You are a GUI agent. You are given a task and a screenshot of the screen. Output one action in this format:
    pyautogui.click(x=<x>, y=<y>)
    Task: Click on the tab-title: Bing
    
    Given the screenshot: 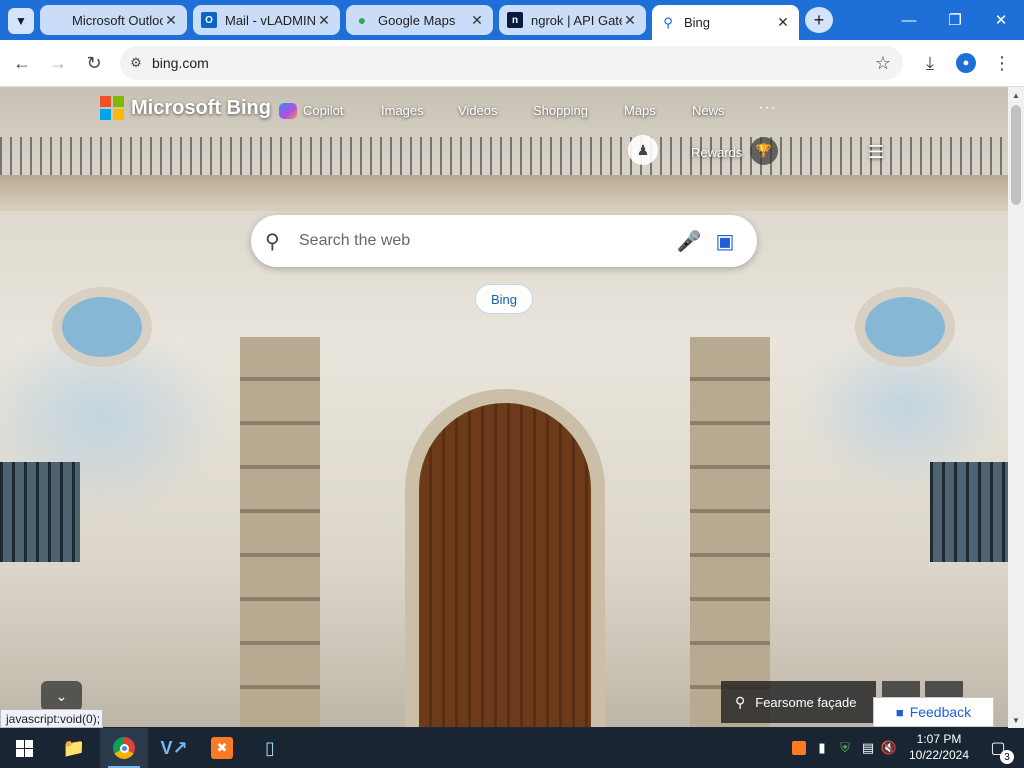 What is the action you would take?
    pyautogui.click(x=697, y=22)
    